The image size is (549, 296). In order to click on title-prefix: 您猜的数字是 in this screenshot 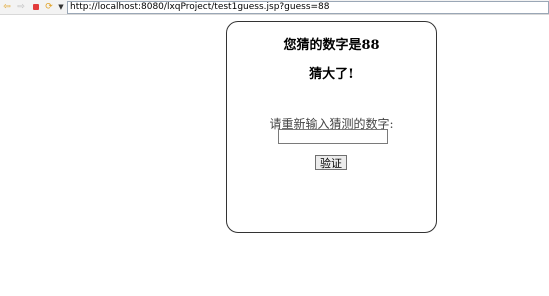, I will do `click(322, 45)`.